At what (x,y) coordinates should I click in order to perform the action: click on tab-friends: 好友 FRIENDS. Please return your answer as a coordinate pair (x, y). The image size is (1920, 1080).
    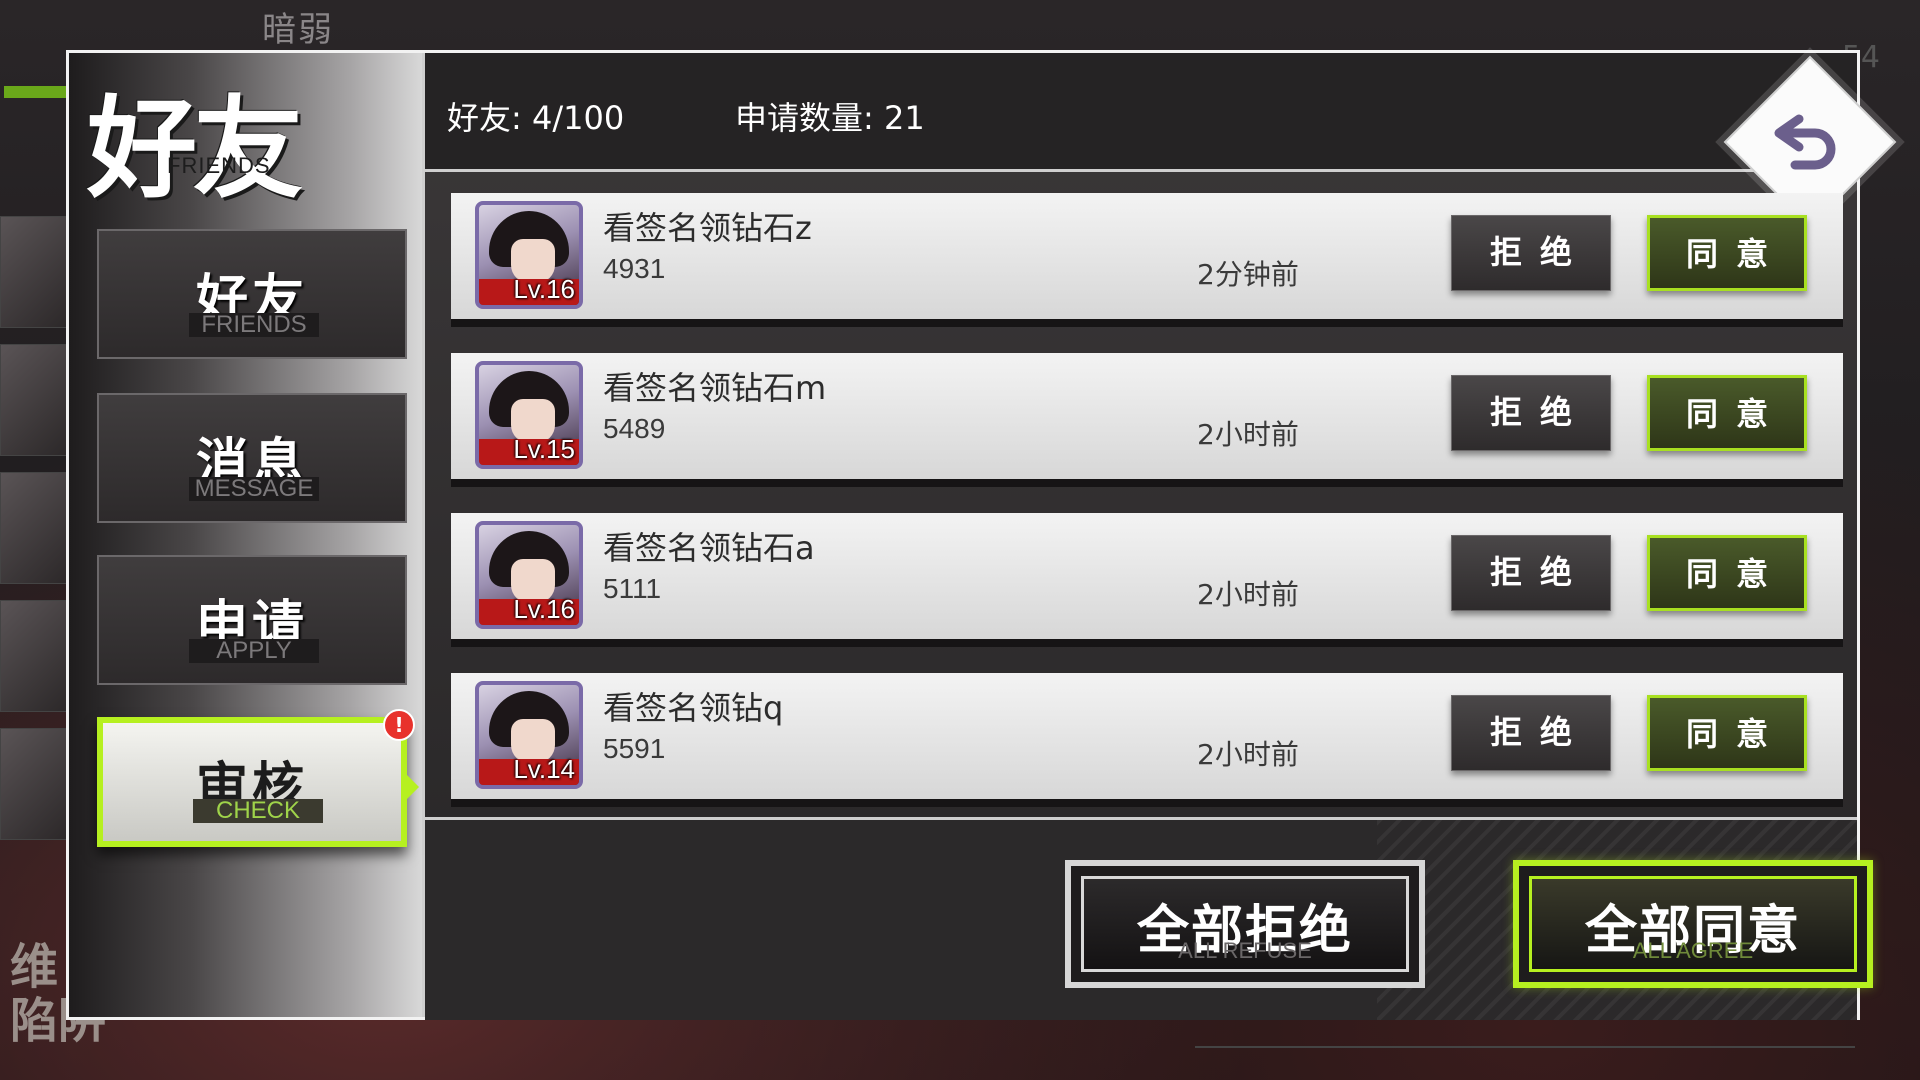
    Looking at the image, I should click on (252, 294).